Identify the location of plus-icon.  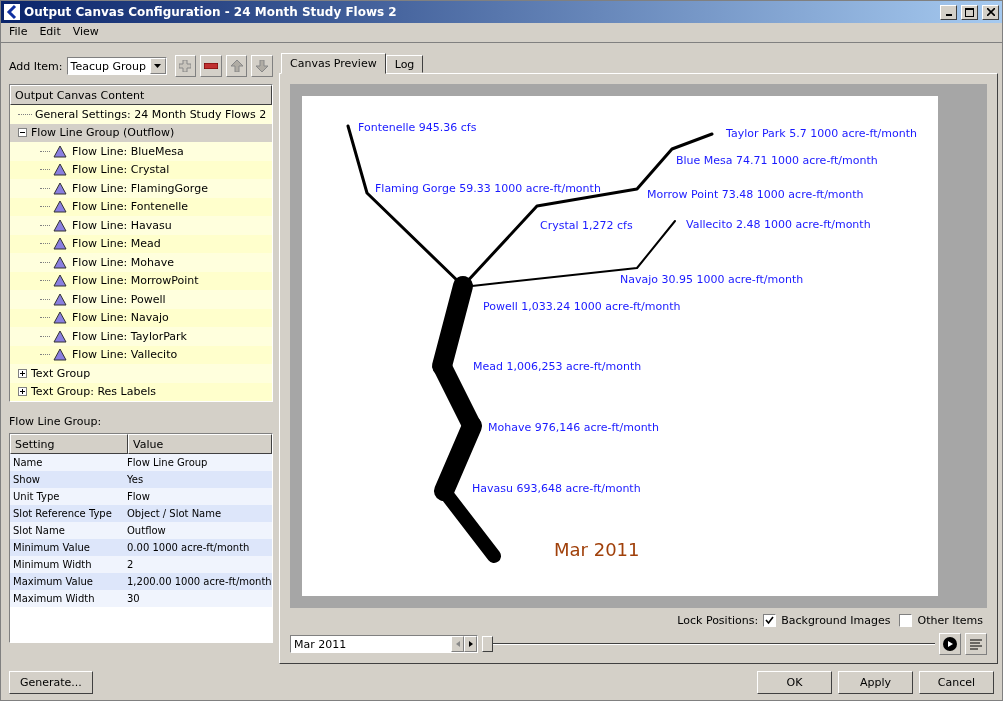
(185, 66).